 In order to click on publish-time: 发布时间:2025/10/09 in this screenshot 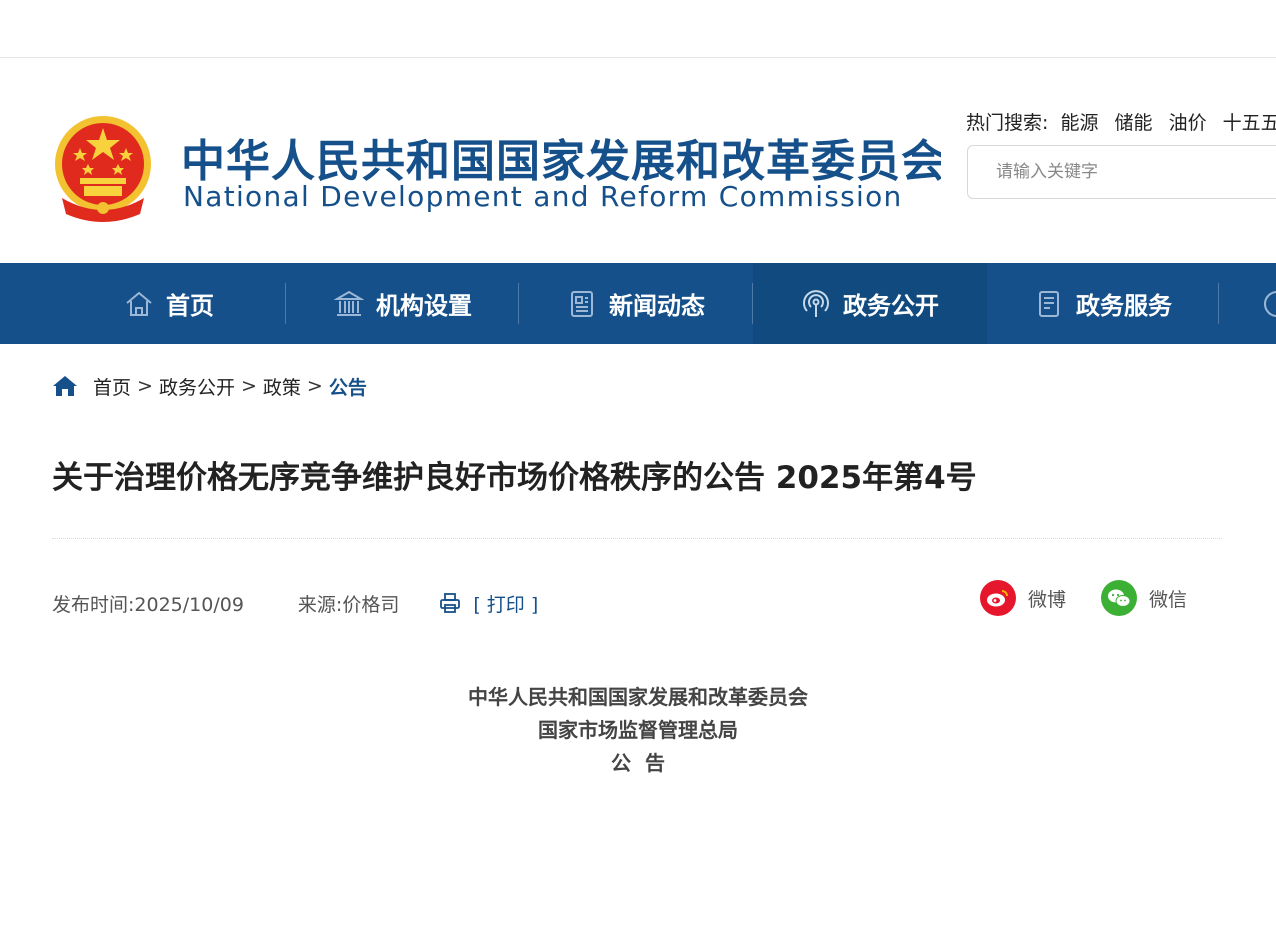, I will do `click(148, 604)`.